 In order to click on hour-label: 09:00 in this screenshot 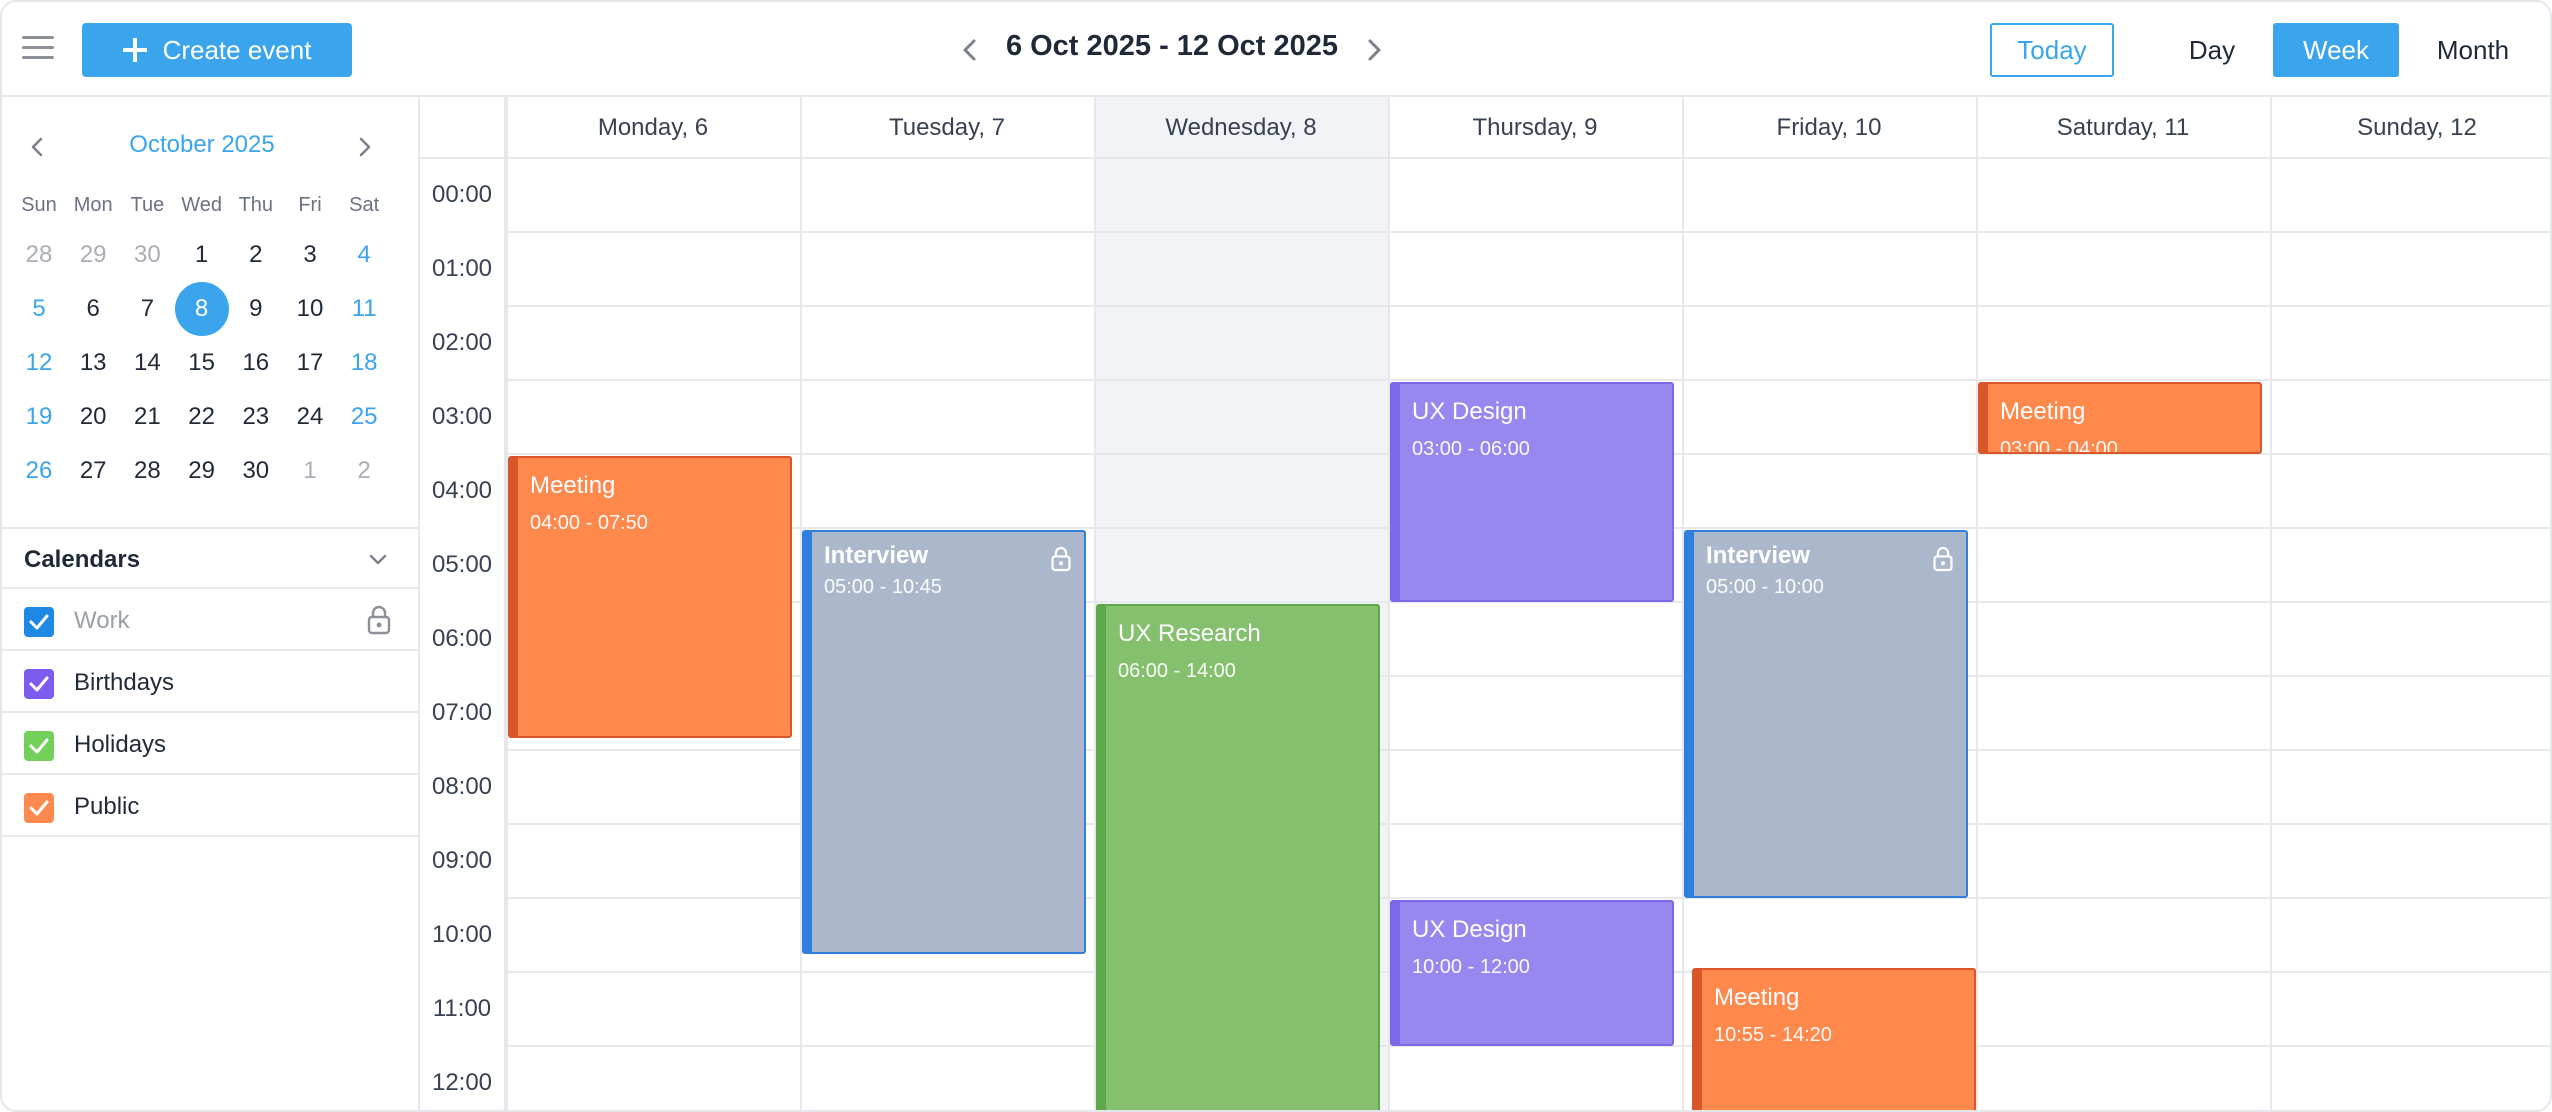, I will do `click(462, 860)`.